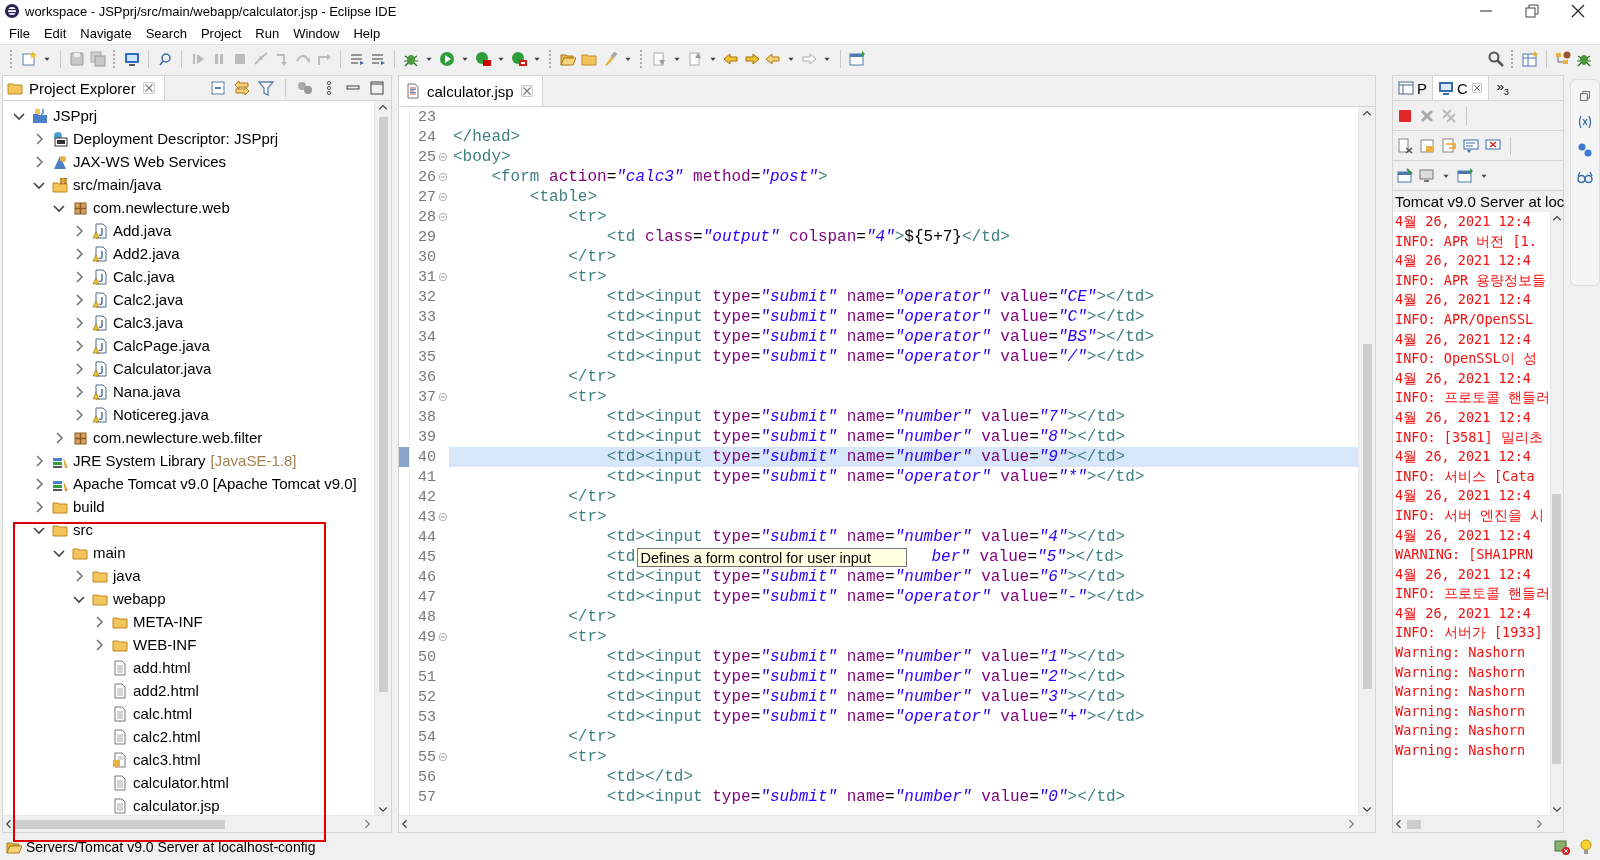 The height and width of the screenshot is (860, 1600). Describe the element at coordinates (181, 782) in the screenshot. I see `tree-item: calculator.html` at that location.